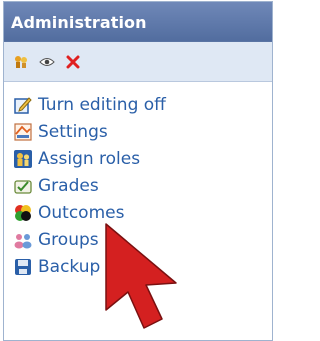  What do you see at coordinates (23, 131) in the screenshot?
I see `settings-icon` at bounding box center [23, 131].